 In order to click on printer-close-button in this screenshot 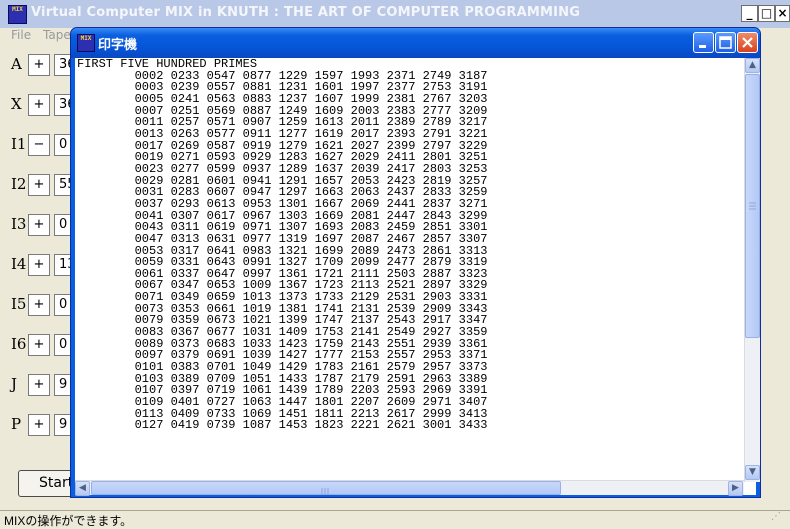, I will do `click(747, 42)`.